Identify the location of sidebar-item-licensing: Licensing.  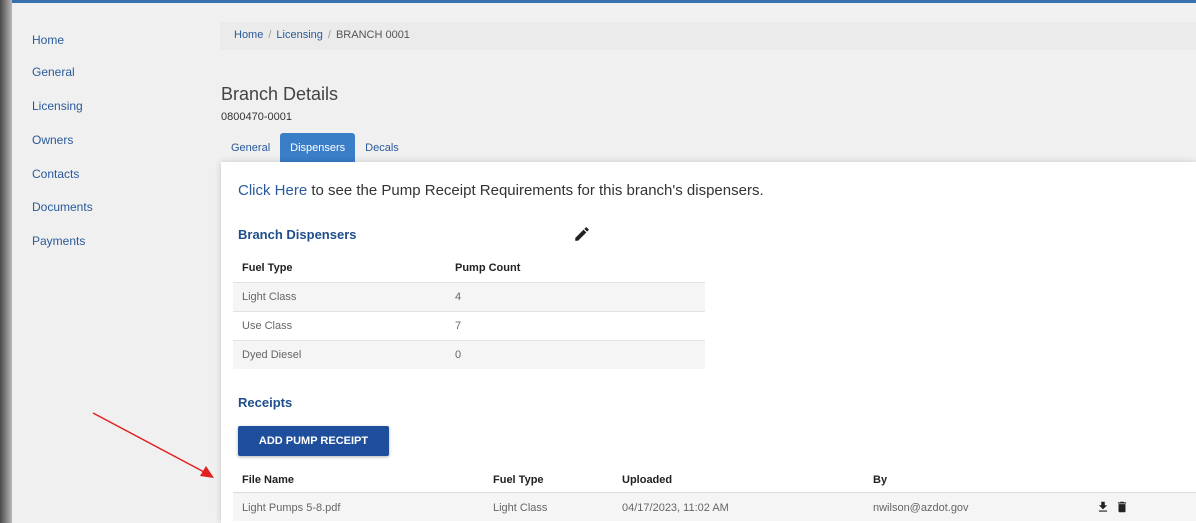
(57, 106).